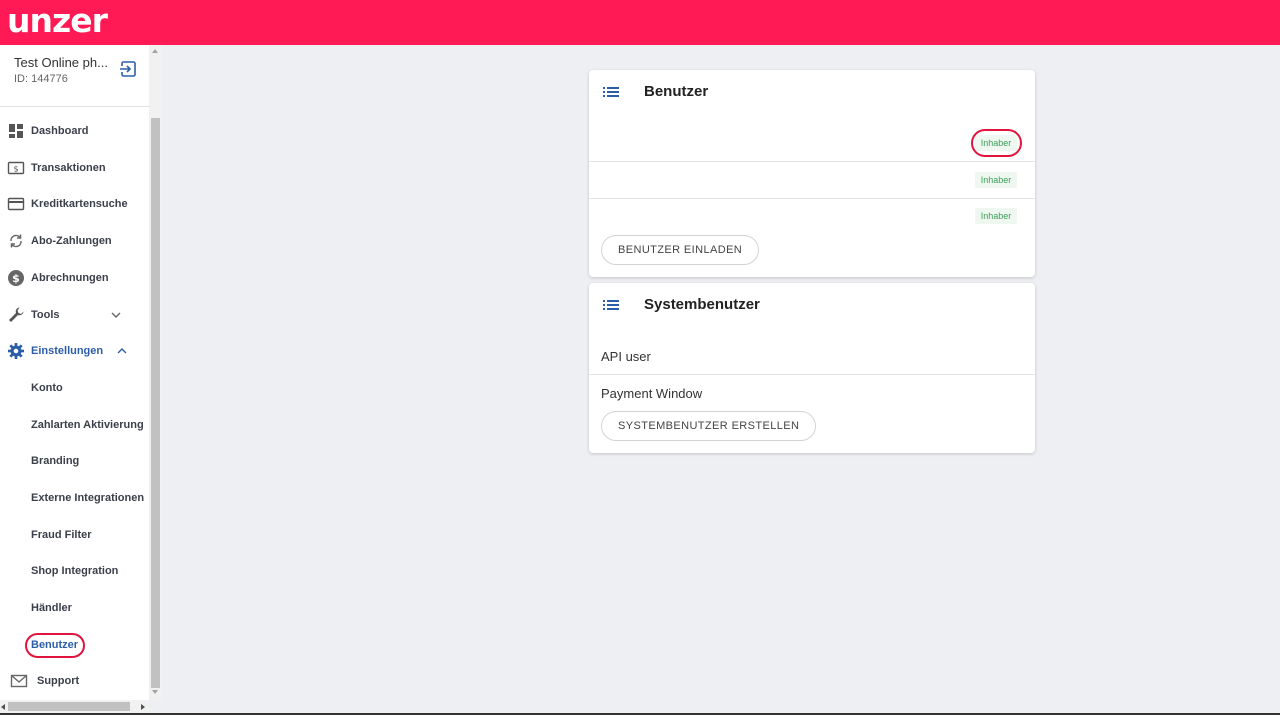 This screenshot has height=715, width=1280. What do you see at coordinates (41, 79) in the screenshot?
I see `merchant-id: ID: 144776` at bounding box center [41, 79].